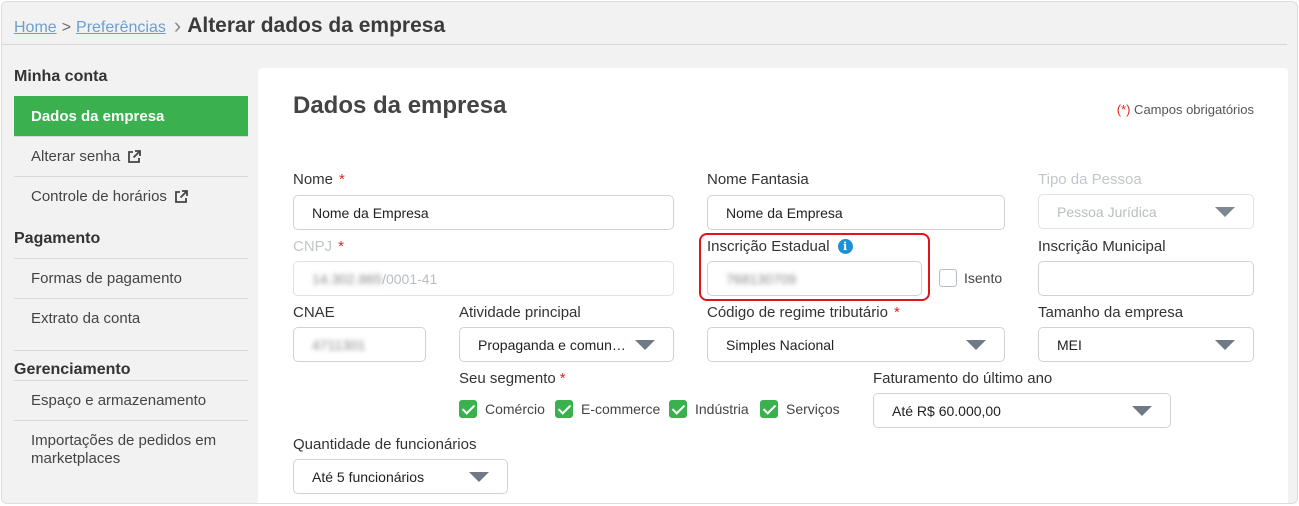  Describe the element at coordinates (86, 318) in the screenshot. I see `sidebar-item-label: Extrato da conta` at that location.